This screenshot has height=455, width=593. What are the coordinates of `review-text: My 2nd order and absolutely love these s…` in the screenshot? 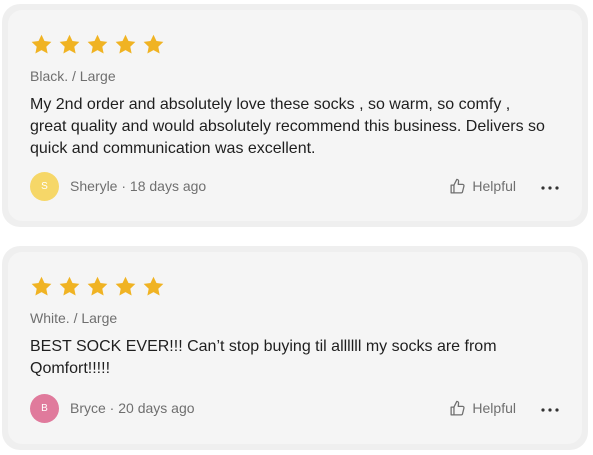 It's located at (287, 126).